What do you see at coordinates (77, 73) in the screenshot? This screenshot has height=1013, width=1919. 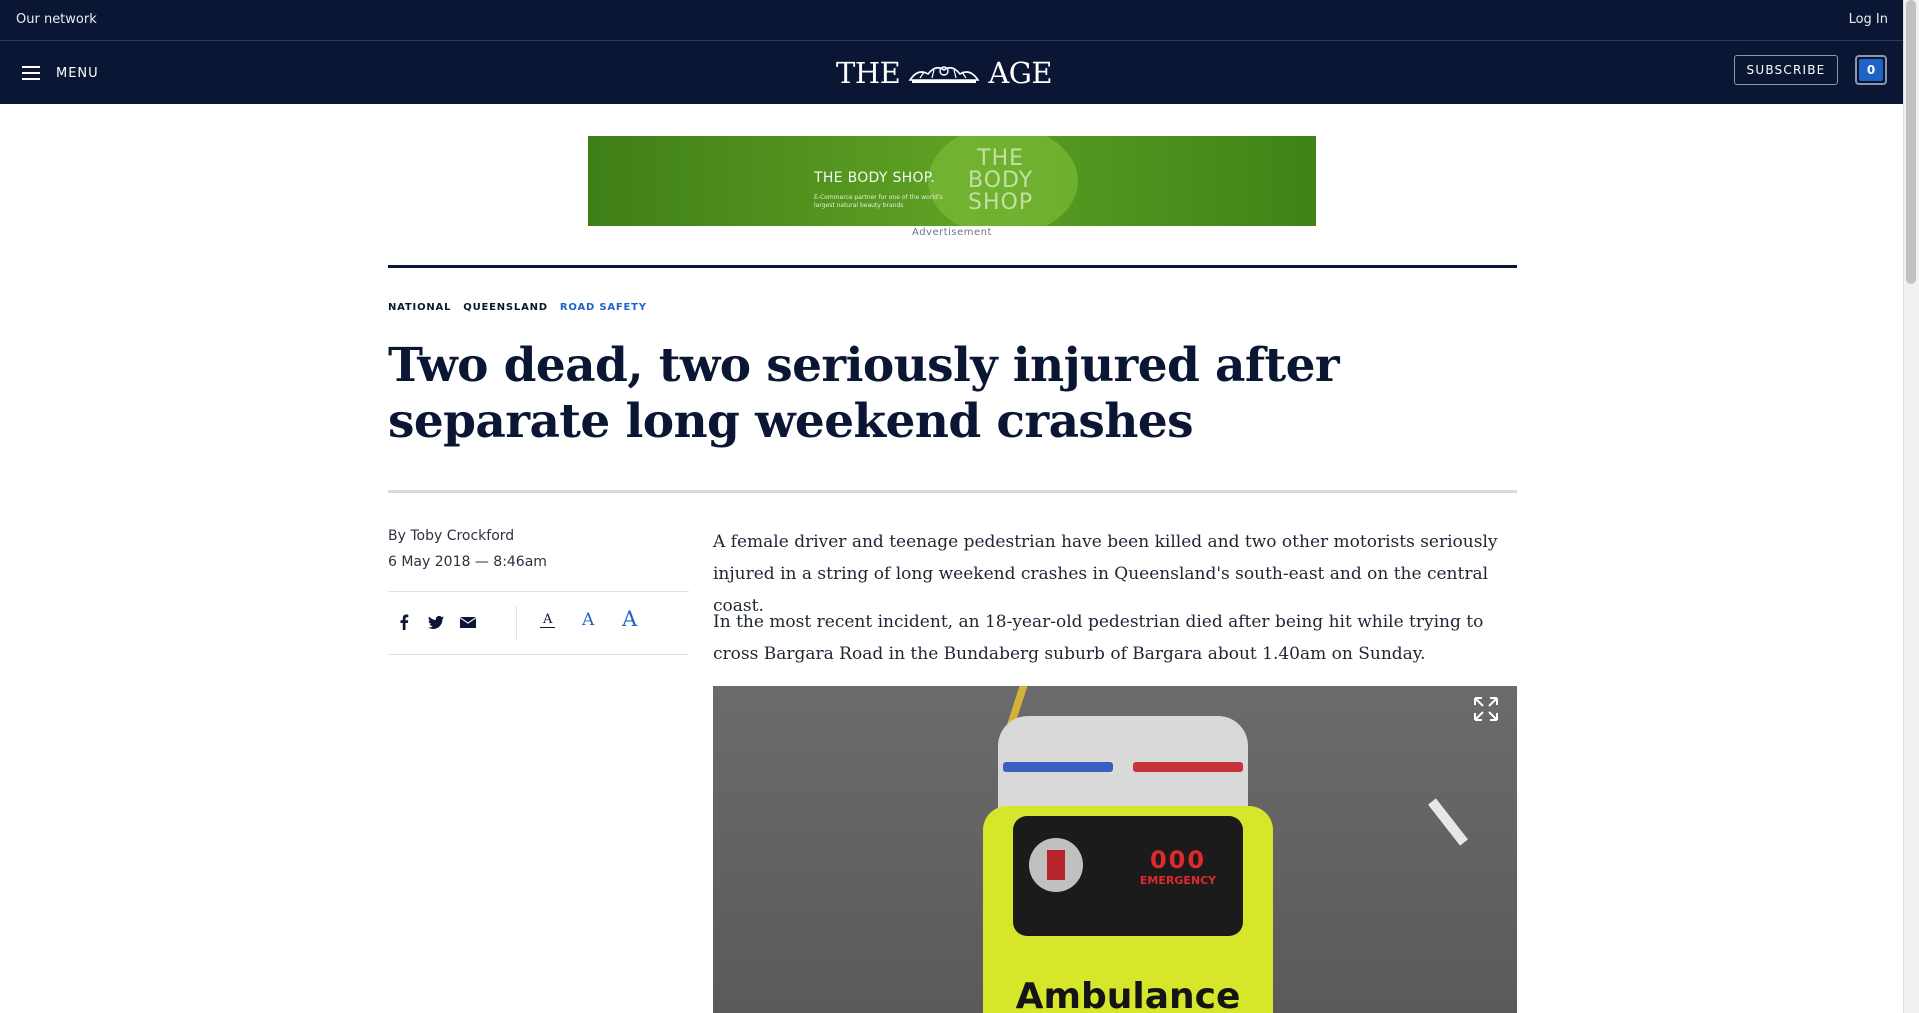 I see `menu-label: MENU` at bounding box center [77, 73].